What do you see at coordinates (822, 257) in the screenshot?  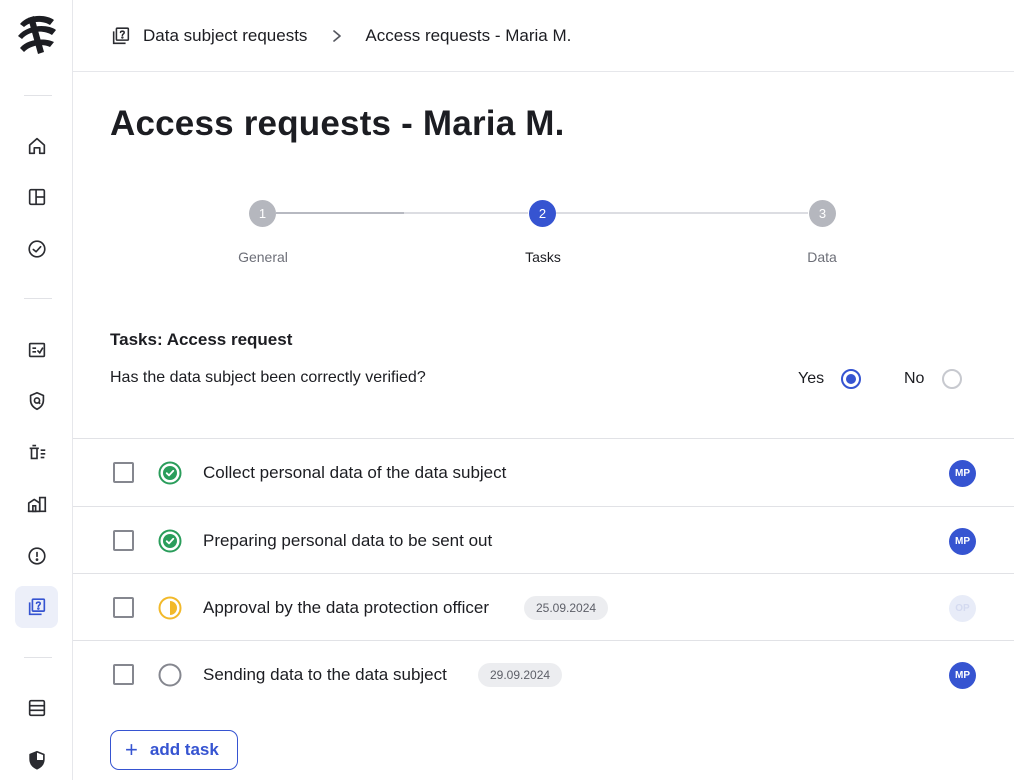 I see `step-3-label: Data` at bounding box center [822, 257].